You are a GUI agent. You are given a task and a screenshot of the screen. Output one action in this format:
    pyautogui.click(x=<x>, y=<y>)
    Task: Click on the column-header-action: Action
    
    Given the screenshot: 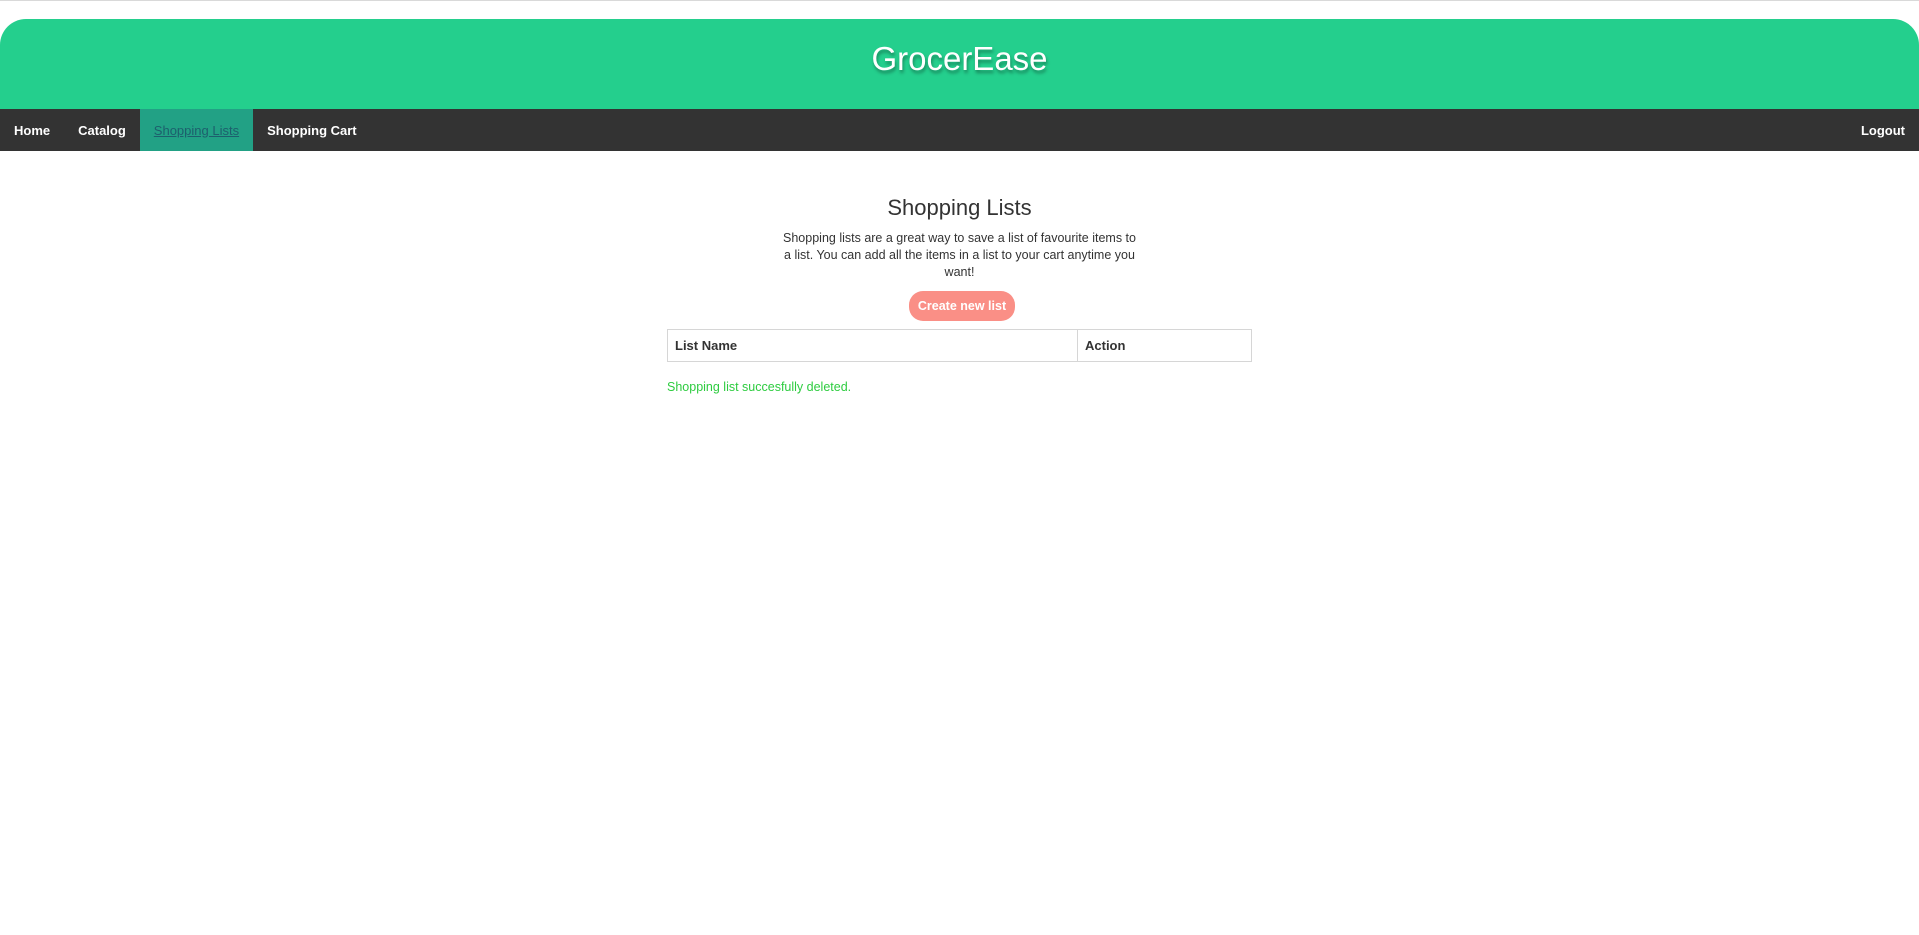 What is the action you would take?
    pyautogui.click(x=1164, y=345)
    